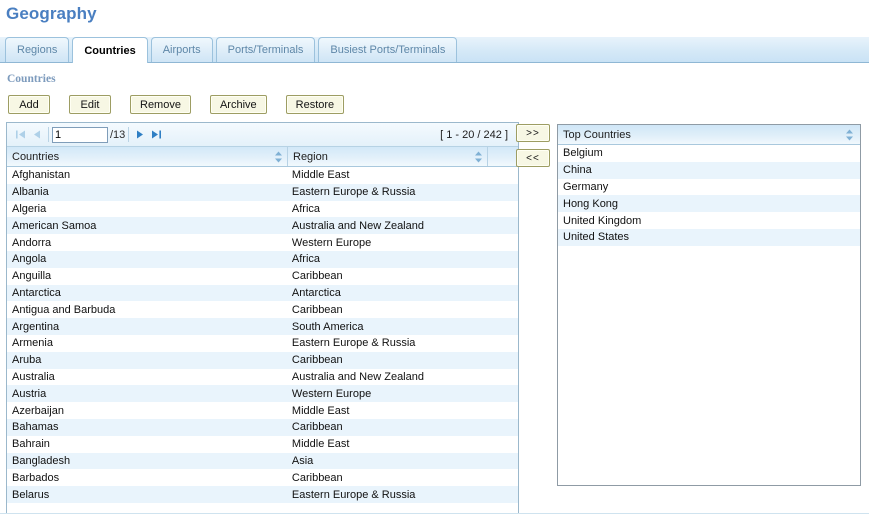 Image resolution: width=869 pixels, height=518 pixels. What do you see at coordinates (306, 259) in the screenshot?
I see `cell-region: Africa` at bounding box center [306, 259].